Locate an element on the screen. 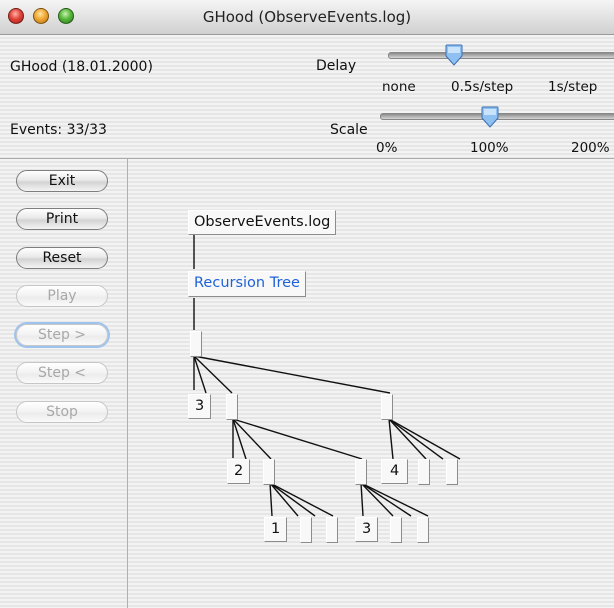 The image size is (614, 608). reset-button: Reset is located at coordinates (62, 258).